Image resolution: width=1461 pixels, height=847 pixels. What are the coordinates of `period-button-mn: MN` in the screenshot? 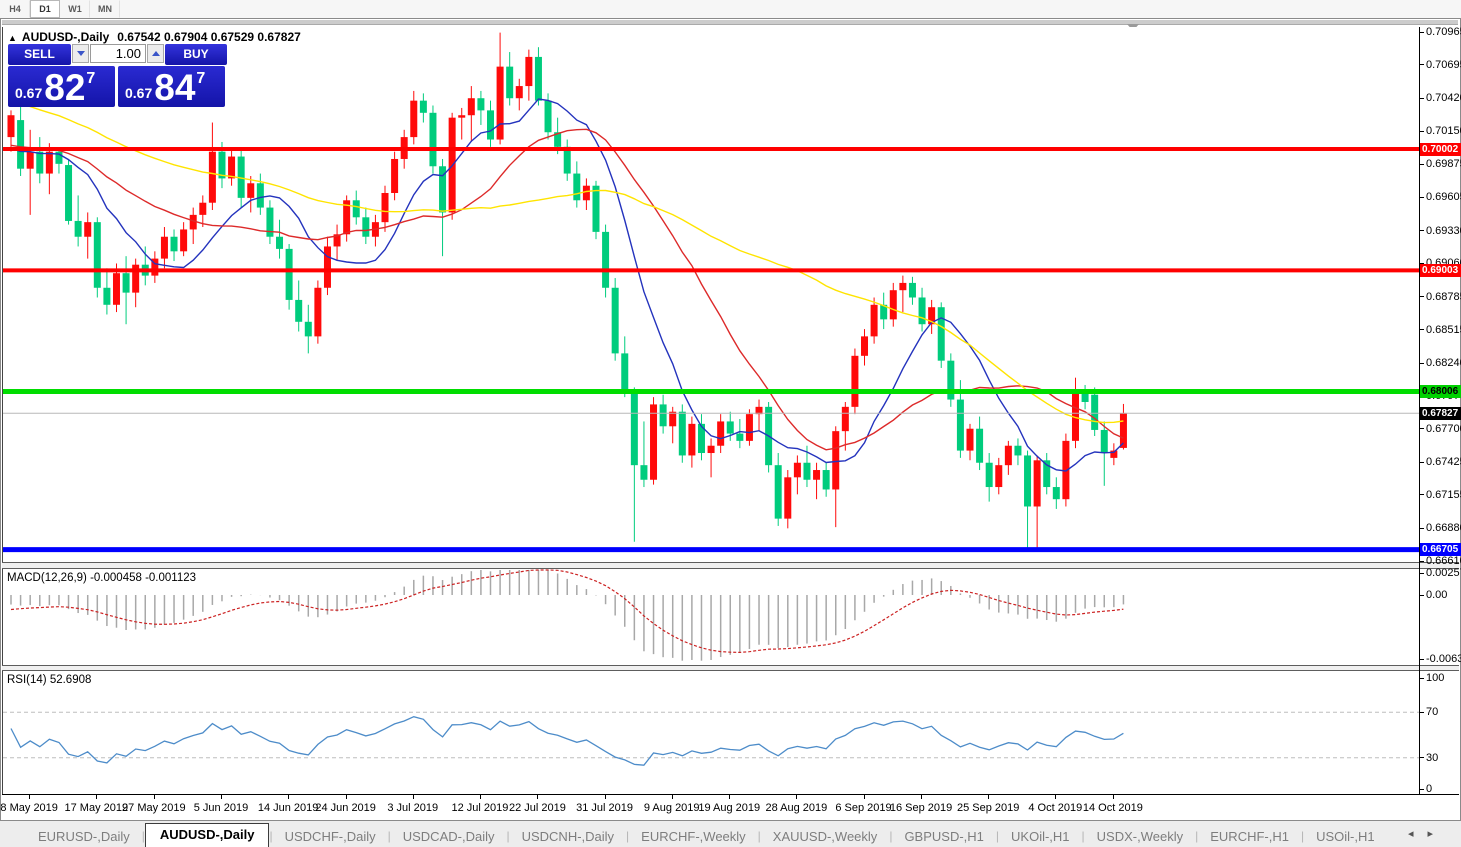 It's located at (105, 9).